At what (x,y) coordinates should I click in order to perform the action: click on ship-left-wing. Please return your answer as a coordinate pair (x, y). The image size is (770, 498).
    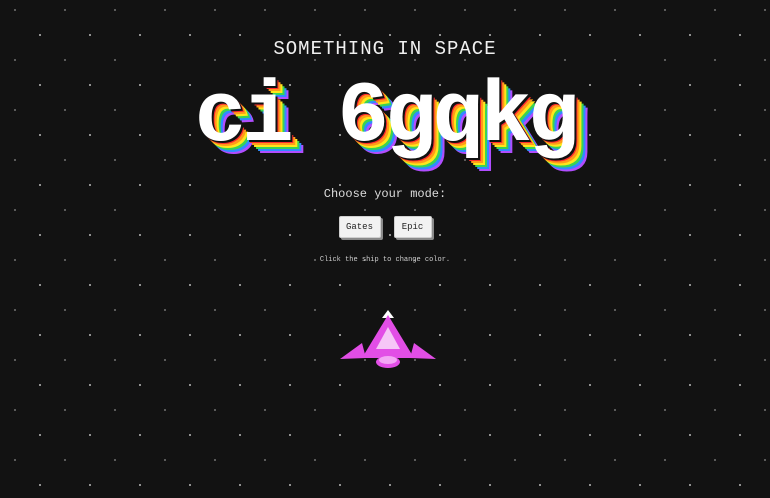
    Looking at the image, I should click on (353, 351).